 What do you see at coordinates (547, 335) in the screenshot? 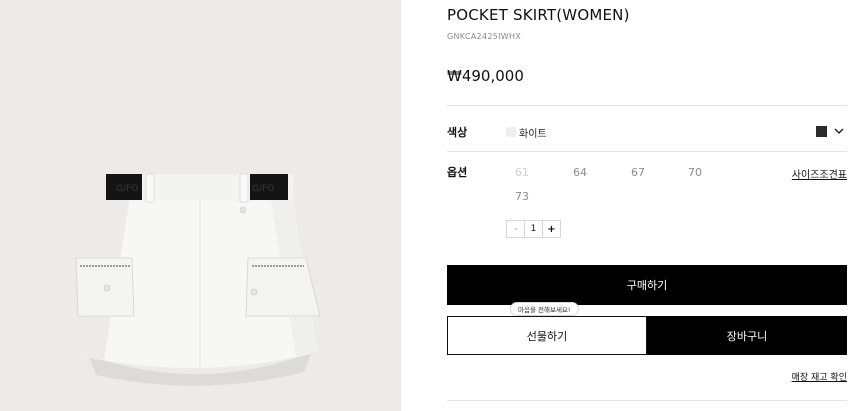
I see `gift-button: 선물하기` at bounding box center [547, 335].